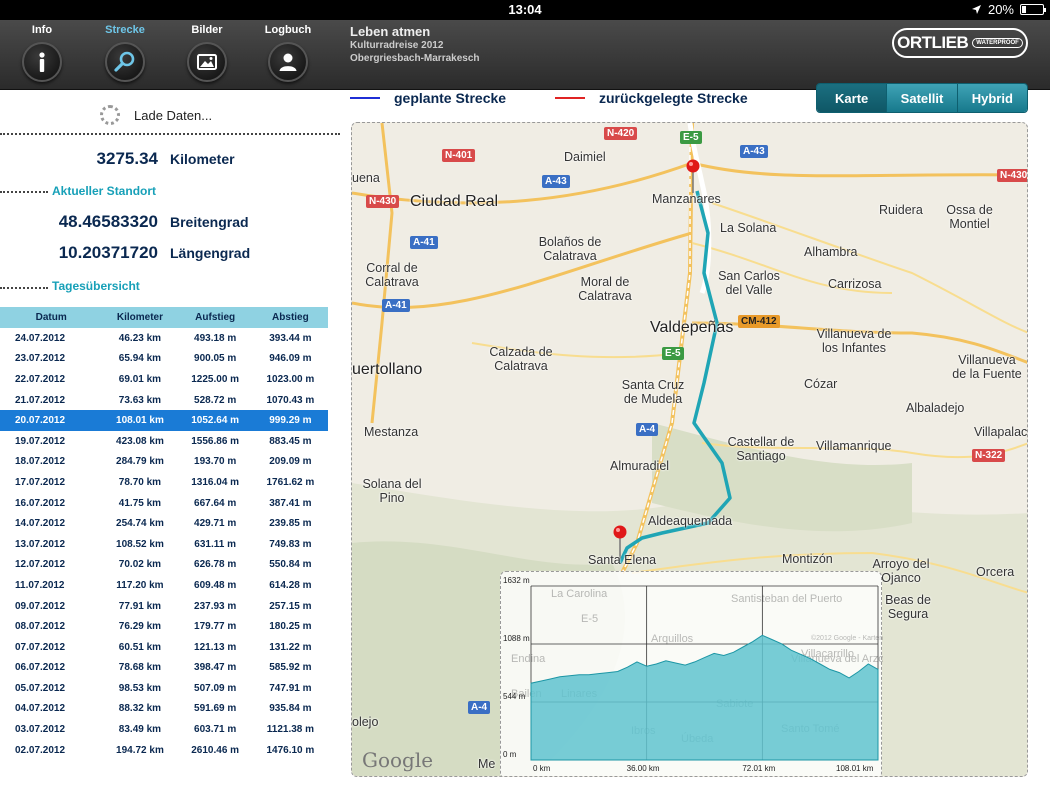  What do you see at coordinates (207, 53) in the screenshot?
I see `tab-bilder: Bilder` at bounding box center [207, 53].